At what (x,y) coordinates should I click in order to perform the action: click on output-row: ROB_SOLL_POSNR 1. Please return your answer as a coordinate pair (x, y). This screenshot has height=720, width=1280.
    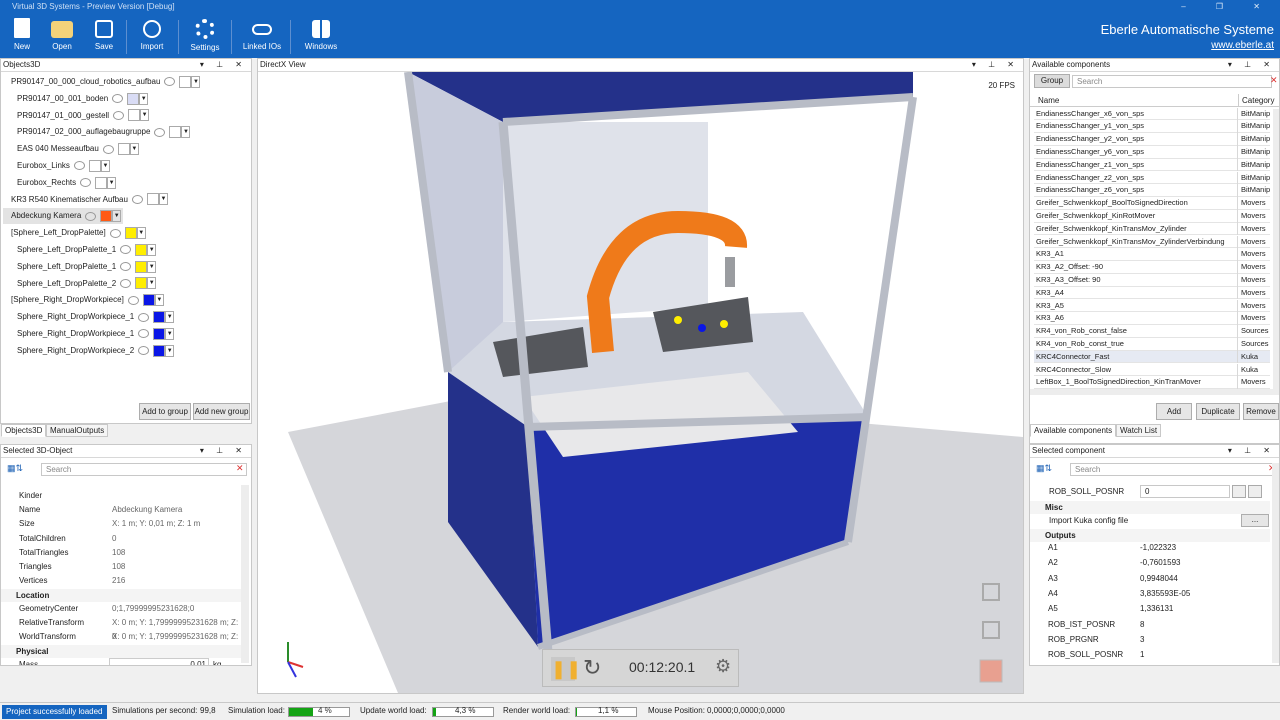
    Looking at the image, I should click on (1148, 654).